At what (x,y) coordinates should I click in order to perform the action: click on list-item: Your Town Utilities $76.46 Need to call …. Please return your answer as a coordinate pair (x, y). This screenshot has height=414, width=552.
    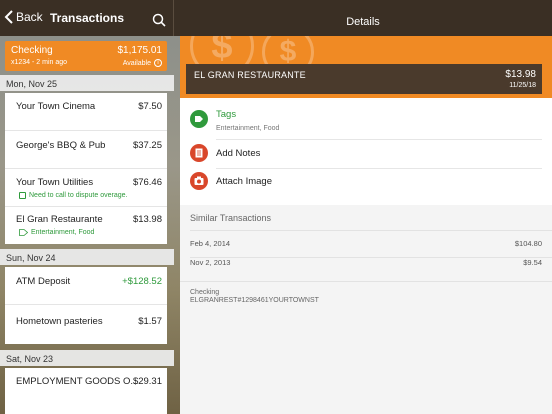
    Looking at the image, I should click on (86, 188).